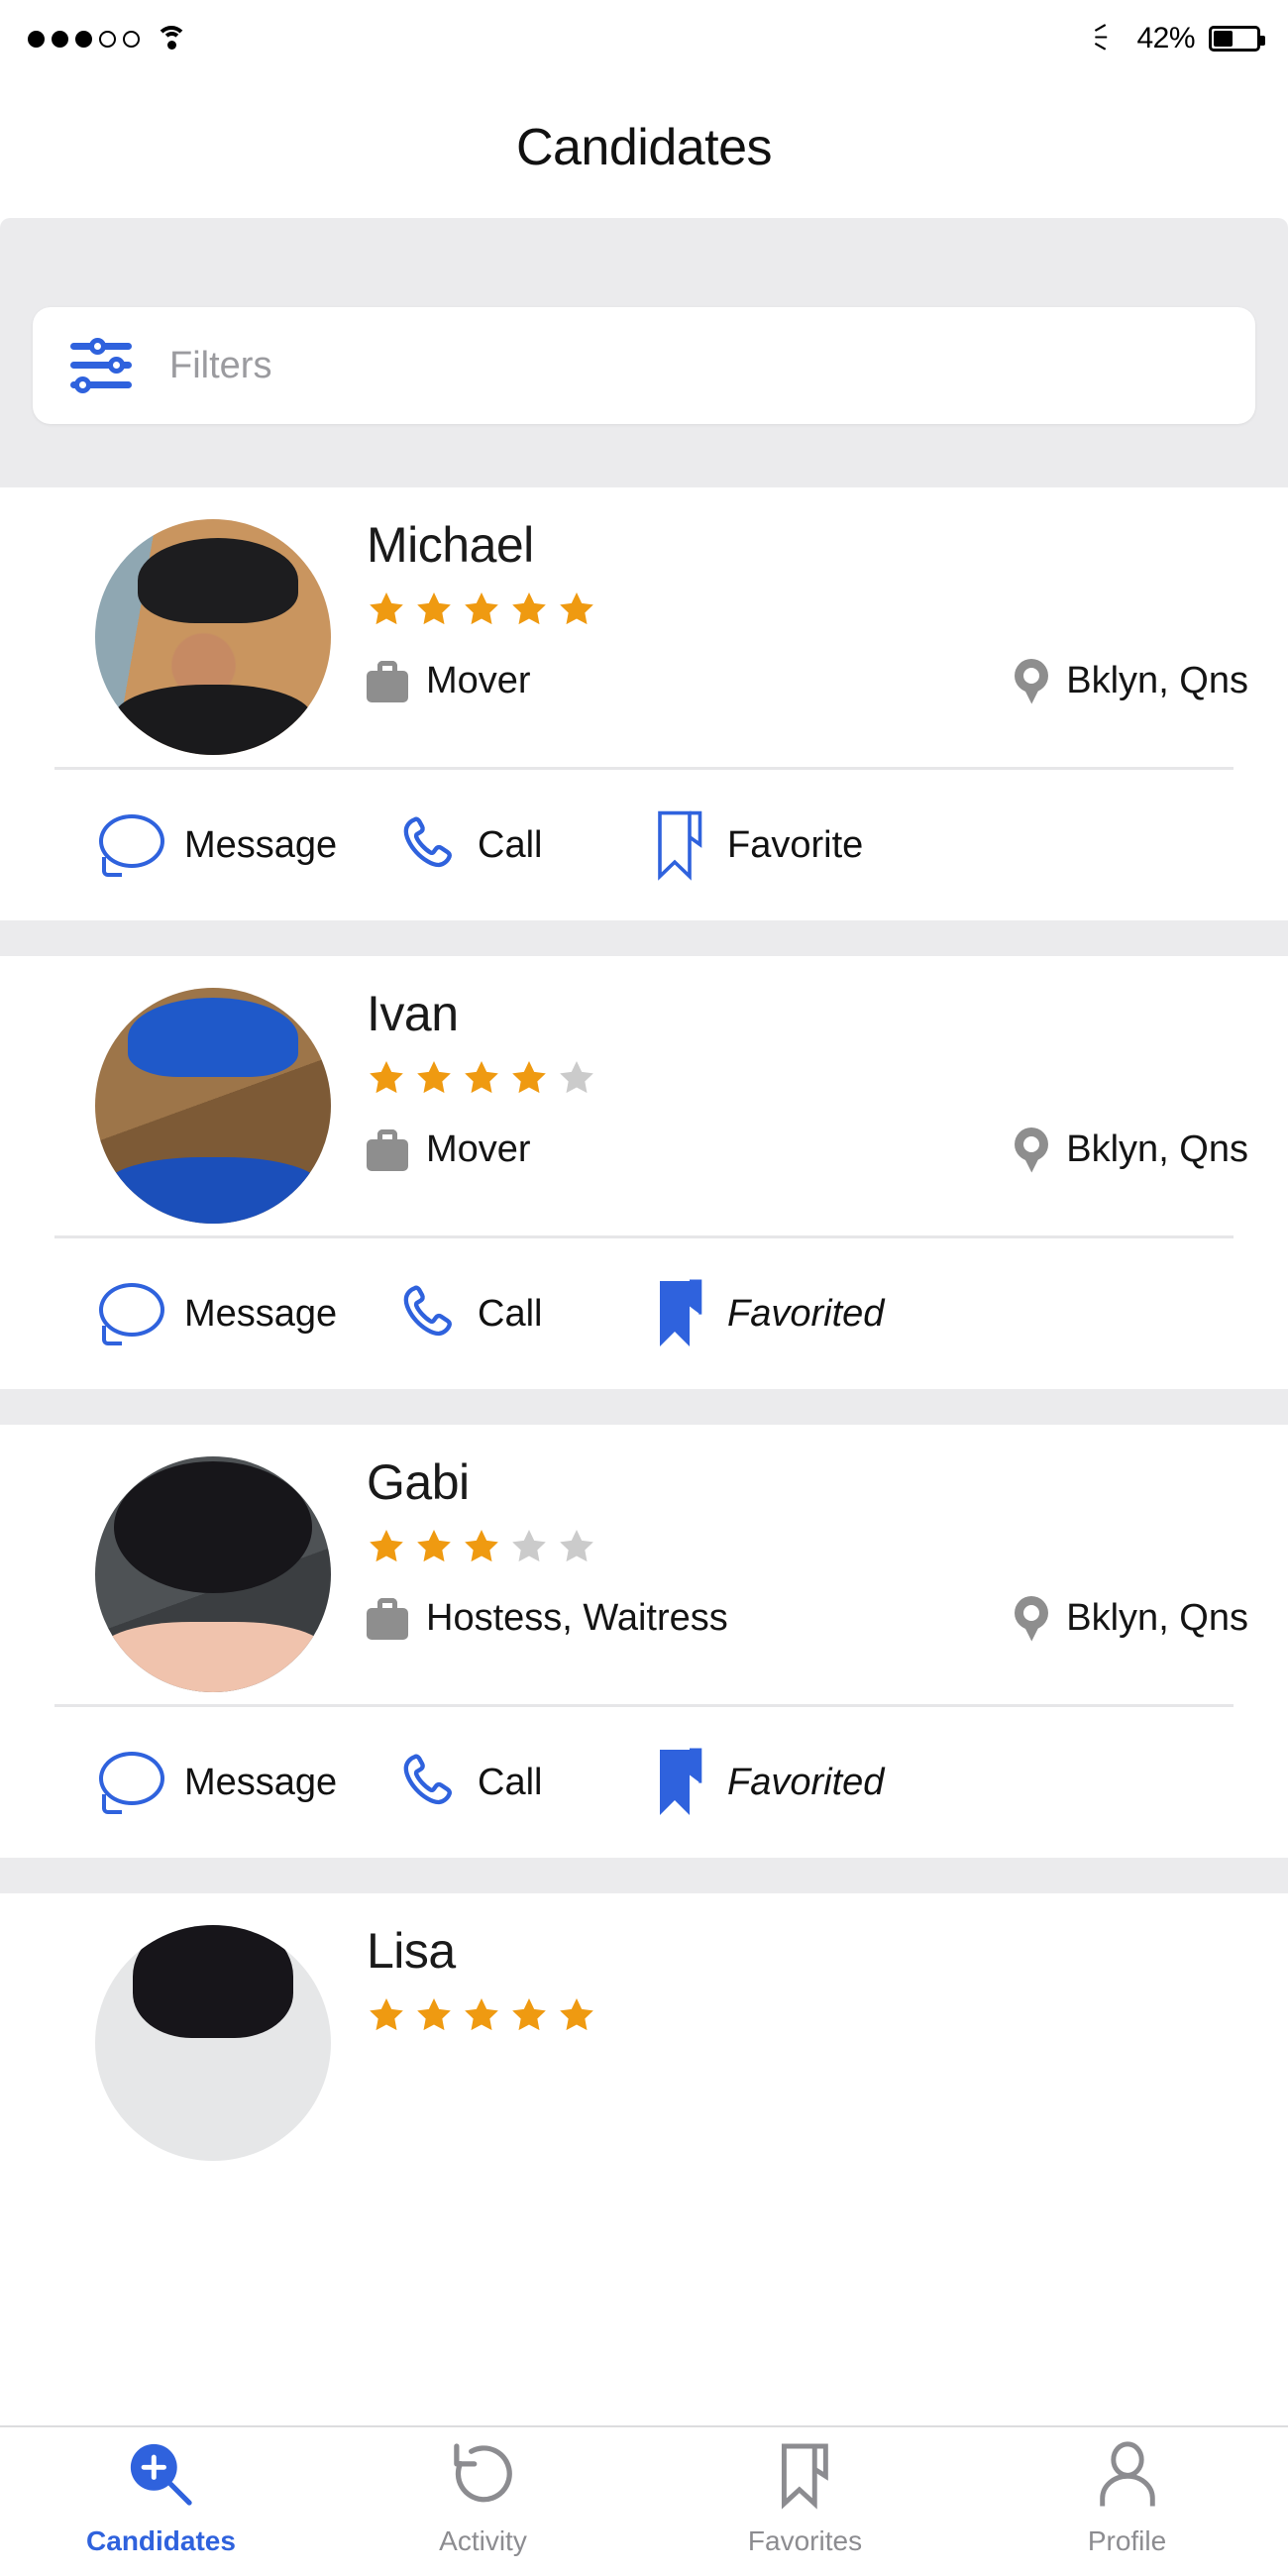  I want to click on filters-input-placeholder: Filters, so click(220, 366).